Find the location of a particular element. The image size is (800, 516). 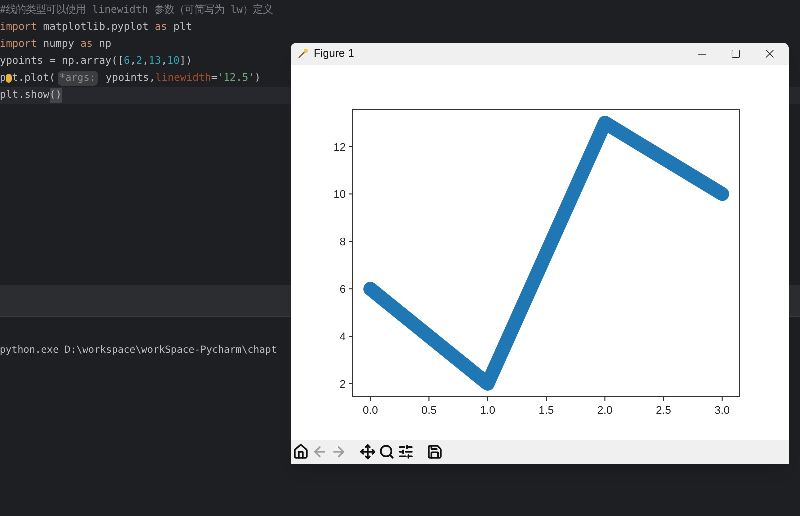

code-text: plt is located at coordinates (182, 27).